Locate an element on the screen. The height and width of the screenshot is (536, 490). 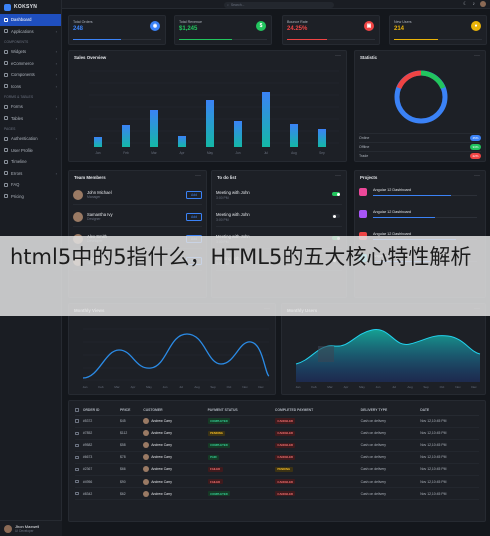
sidebar-item-faq: FAQ is located at coordinates (30, 185).